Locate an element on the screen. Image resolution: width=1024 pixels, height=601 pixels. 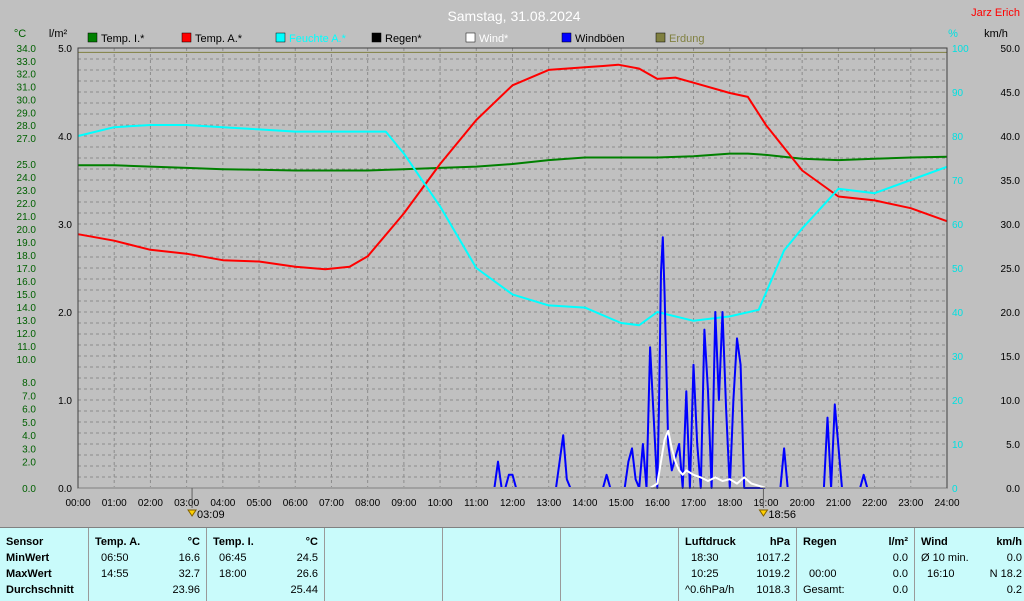
rain-tick-label: 5.0 is located at coordinates (65, 49).